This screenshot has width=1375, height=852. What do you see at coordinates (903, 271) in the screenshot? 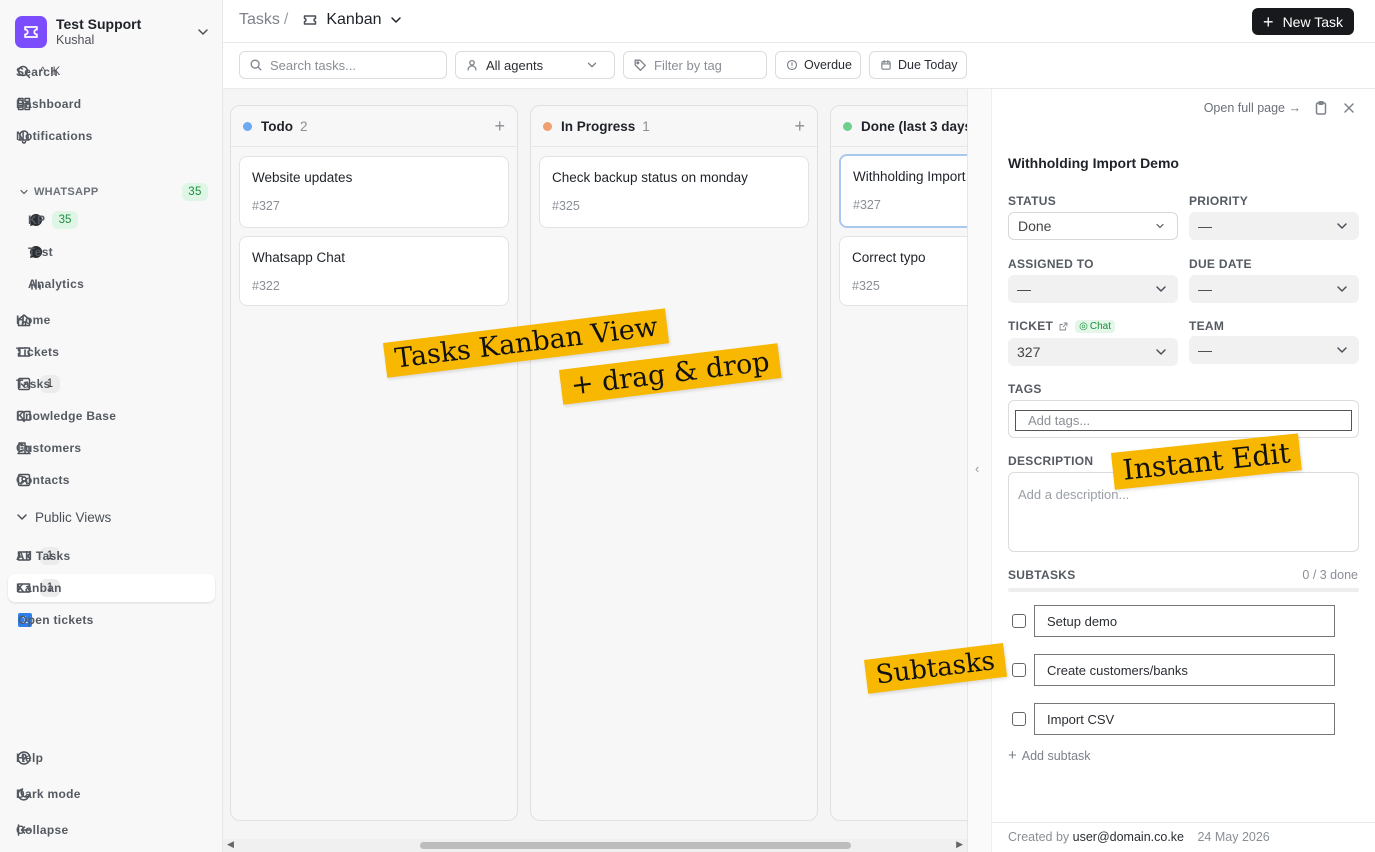
I see `task-card: Correct typo #325` at bounding box center [903, 271].